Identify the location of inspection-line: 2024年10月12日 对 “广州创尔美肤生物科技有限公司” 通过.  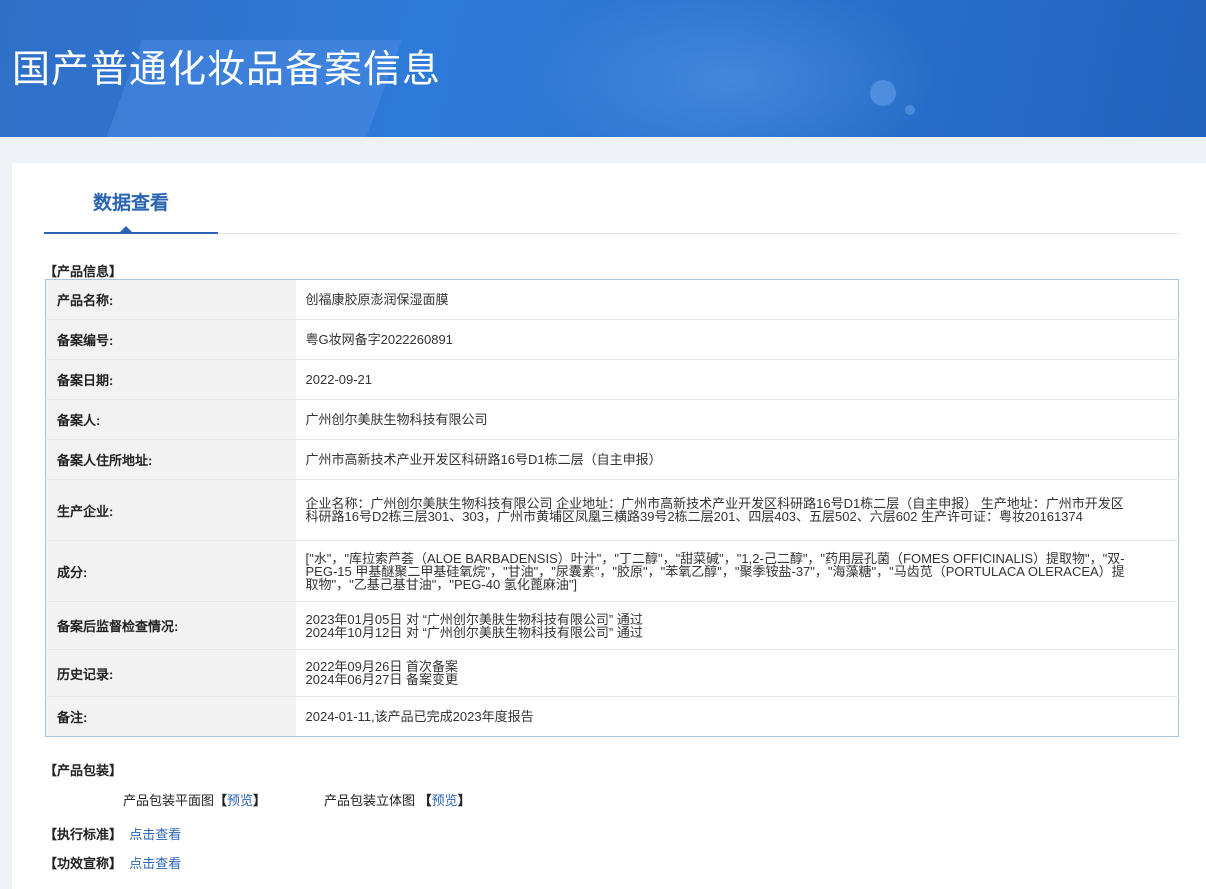
(474, 632).